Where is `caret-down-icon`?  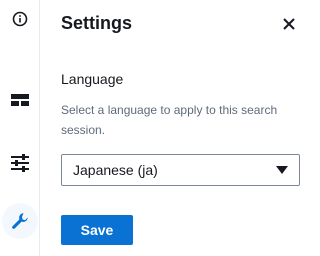 caret-down-icon is located at coordinates (282, 170).